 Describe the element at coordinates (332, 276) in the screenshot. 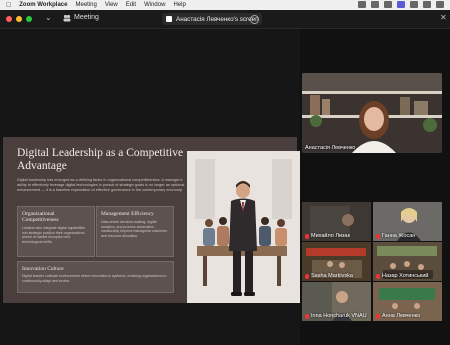

I see `participant-name: Sasha Markivska` at that location.